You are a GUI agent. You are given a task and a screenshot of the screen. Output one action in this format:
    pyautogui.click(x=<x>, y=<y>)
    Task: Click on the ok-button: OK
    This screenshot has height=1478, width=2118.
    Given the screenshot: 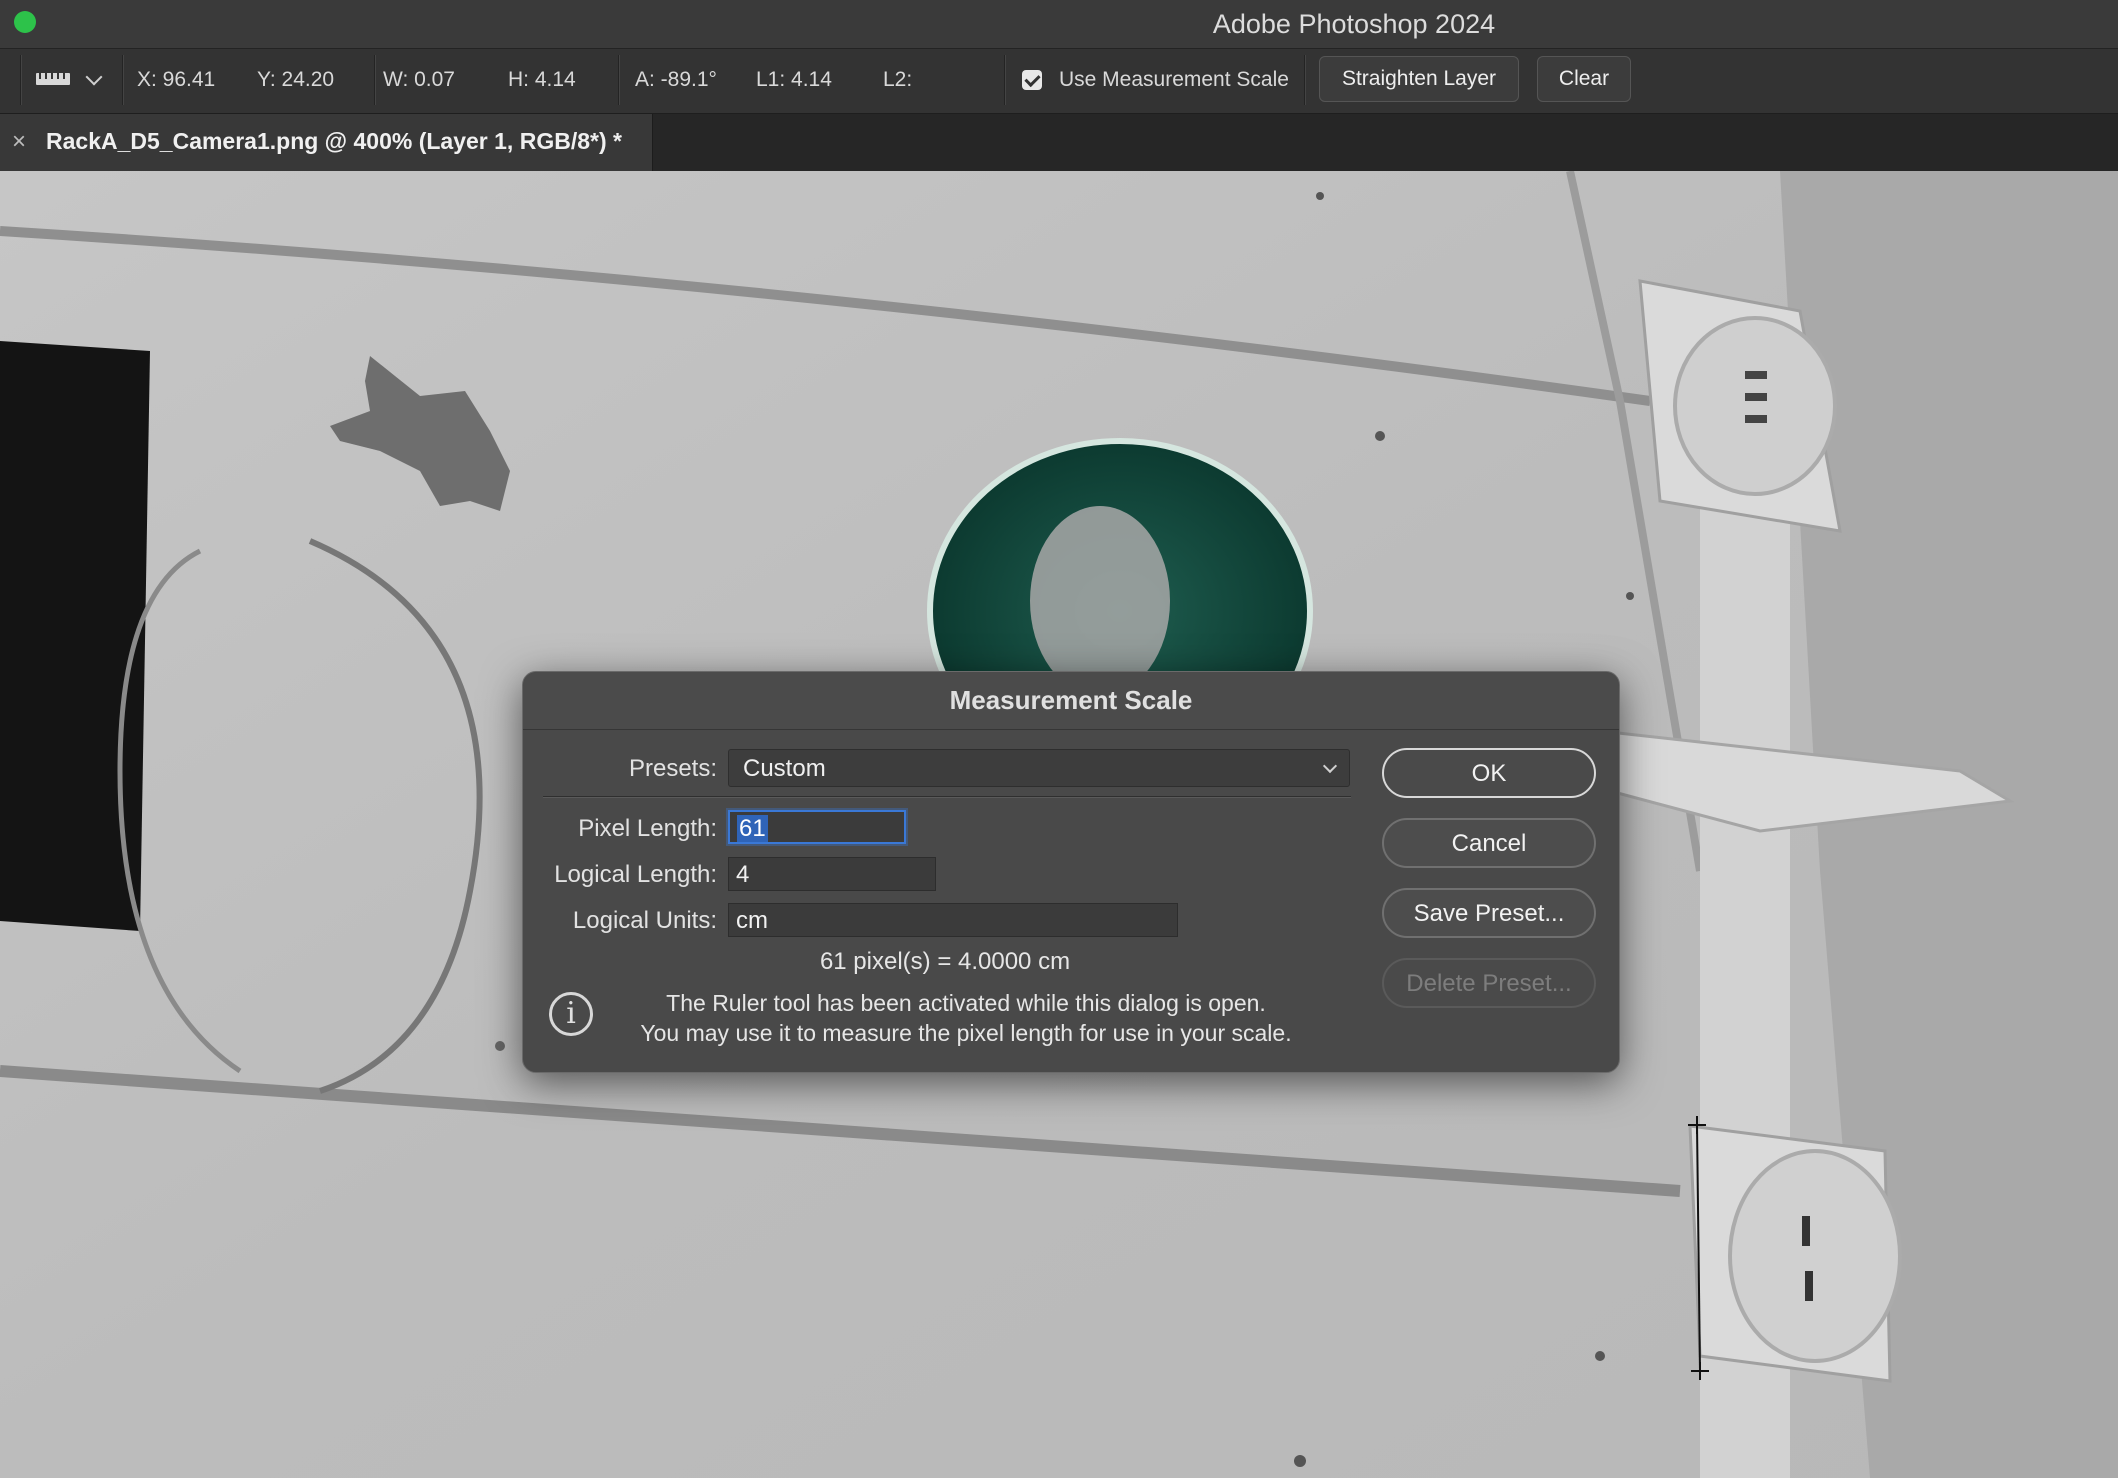 What is the action you would take?
    pyautogui.click(x=1489, y=773)
    